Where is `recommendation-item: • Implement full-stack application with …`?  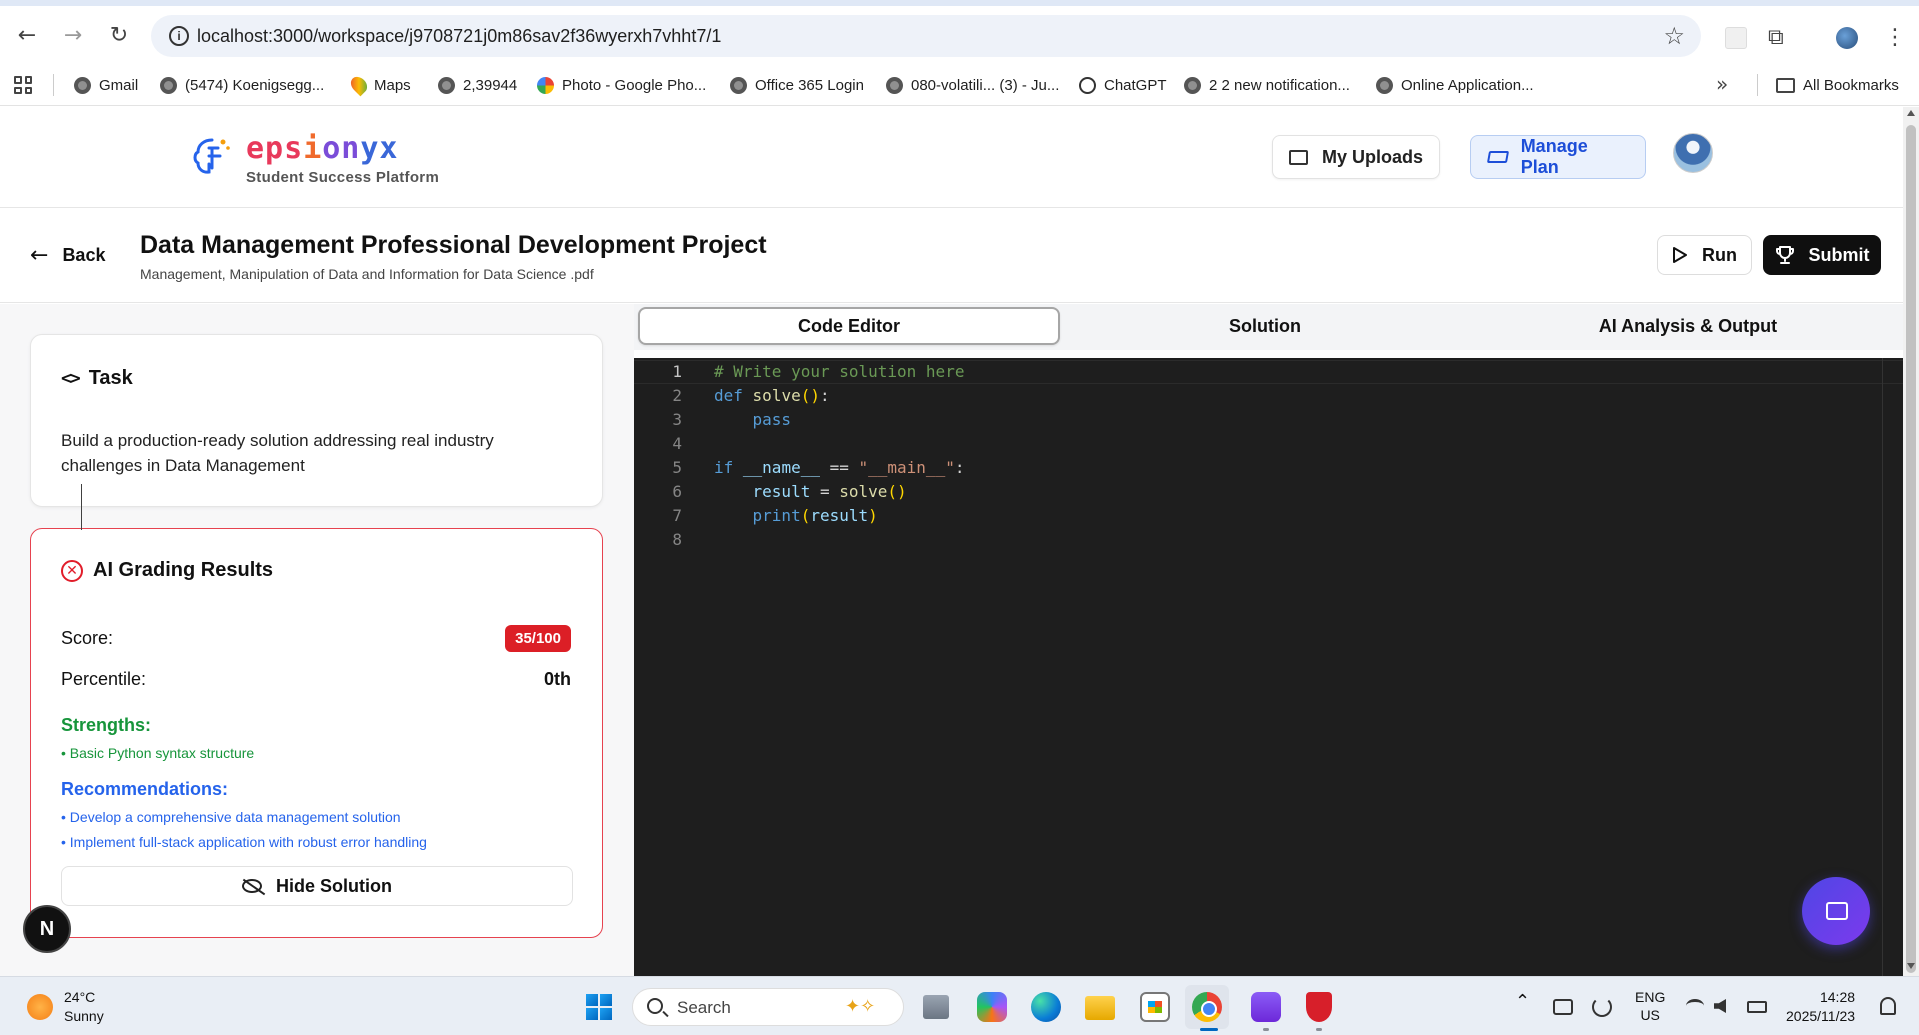
recommendation-item: • Implement full-stack application with … is located at coordinates (244, 842).